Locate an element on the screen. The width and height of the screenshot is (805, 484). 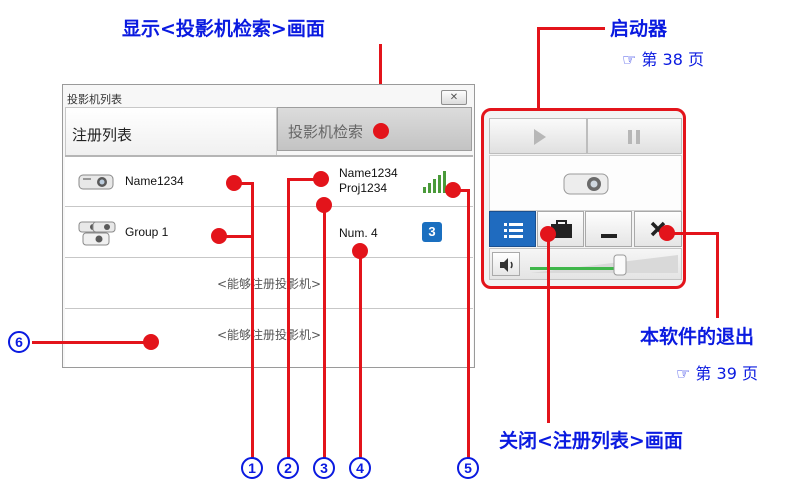
exit-pointer-v is located at coordinates (717, 275).